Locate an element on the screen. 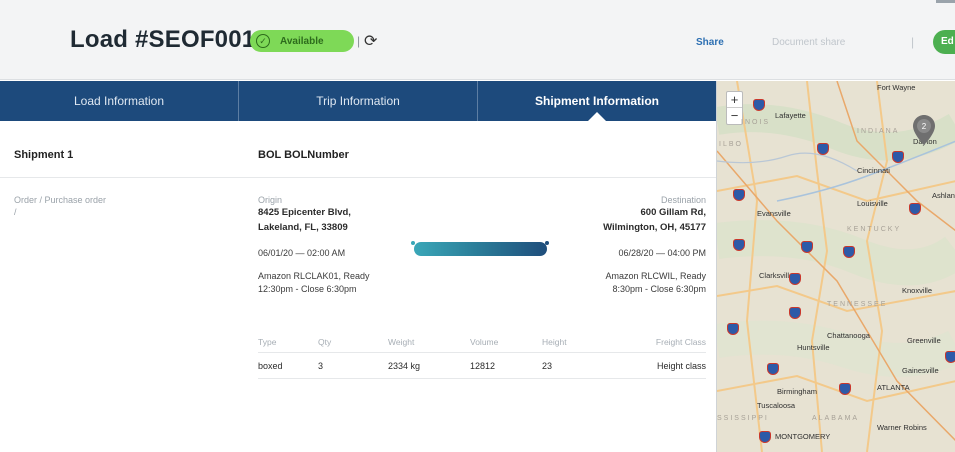  status-label: Available is located at coordinates (302, 41).